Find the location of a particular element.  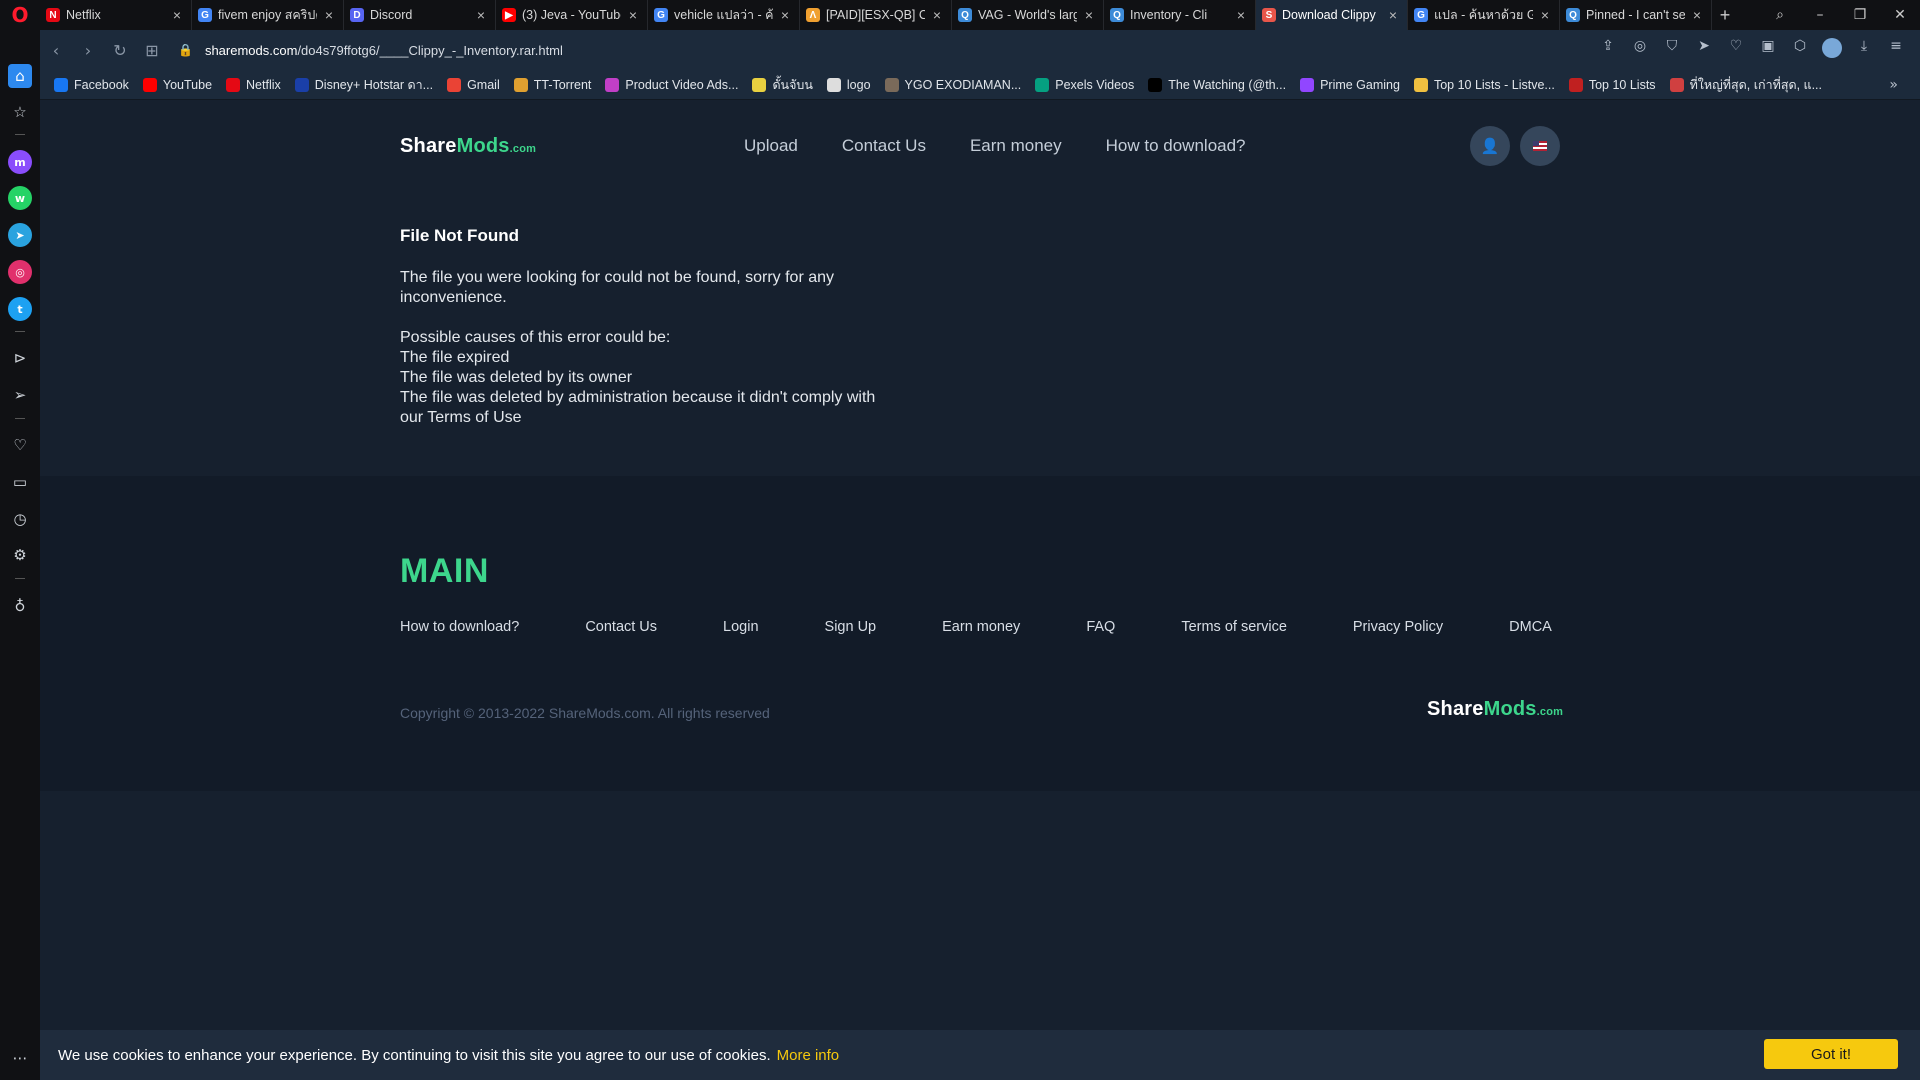

lightbulb-icon: ♁ is located at coordinates (20, 606).